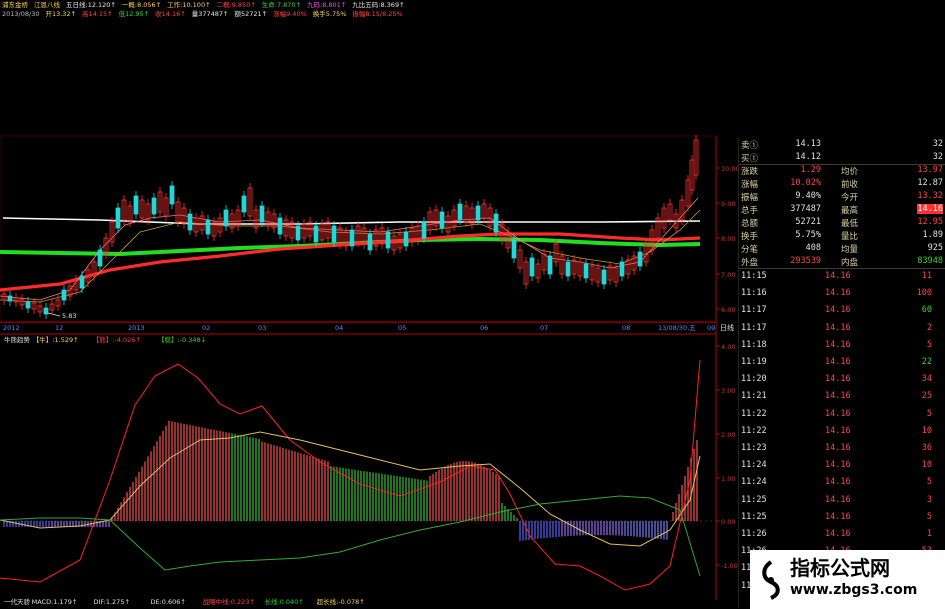  What do you see at coordinates (728, 275) in the screenshot?
I see `price-axis-label: 7.00` at bounding box center [728, 275].